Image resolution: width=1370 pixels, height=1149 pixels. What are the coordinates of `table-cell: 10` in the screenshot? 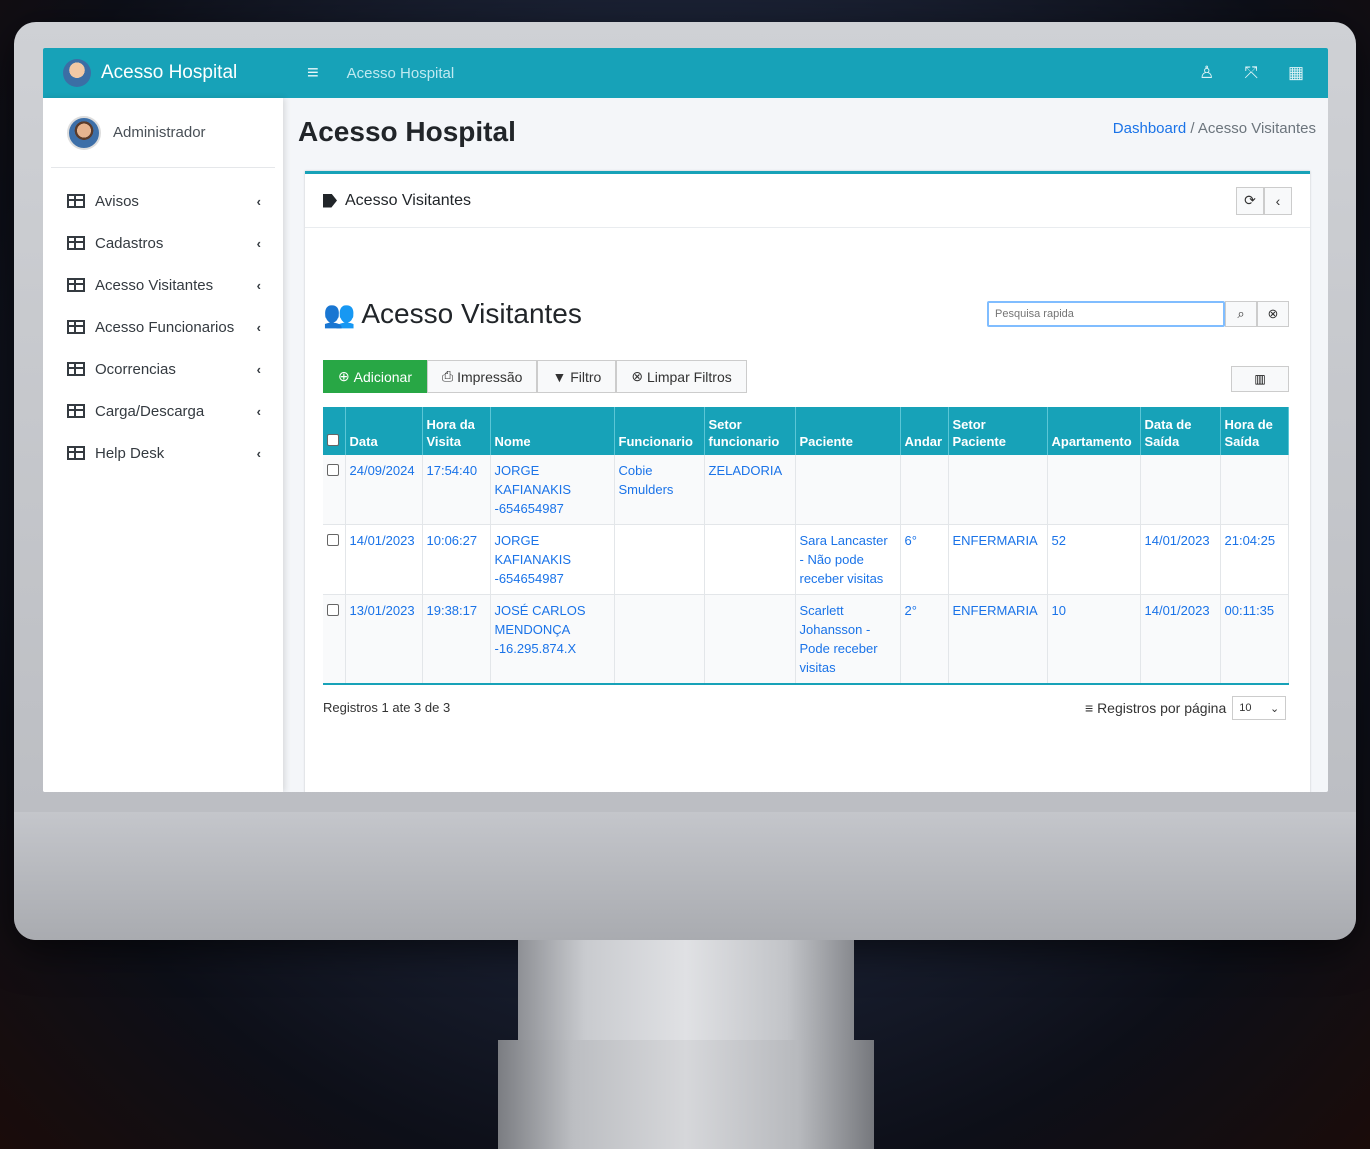 It's located at (1094, 639).